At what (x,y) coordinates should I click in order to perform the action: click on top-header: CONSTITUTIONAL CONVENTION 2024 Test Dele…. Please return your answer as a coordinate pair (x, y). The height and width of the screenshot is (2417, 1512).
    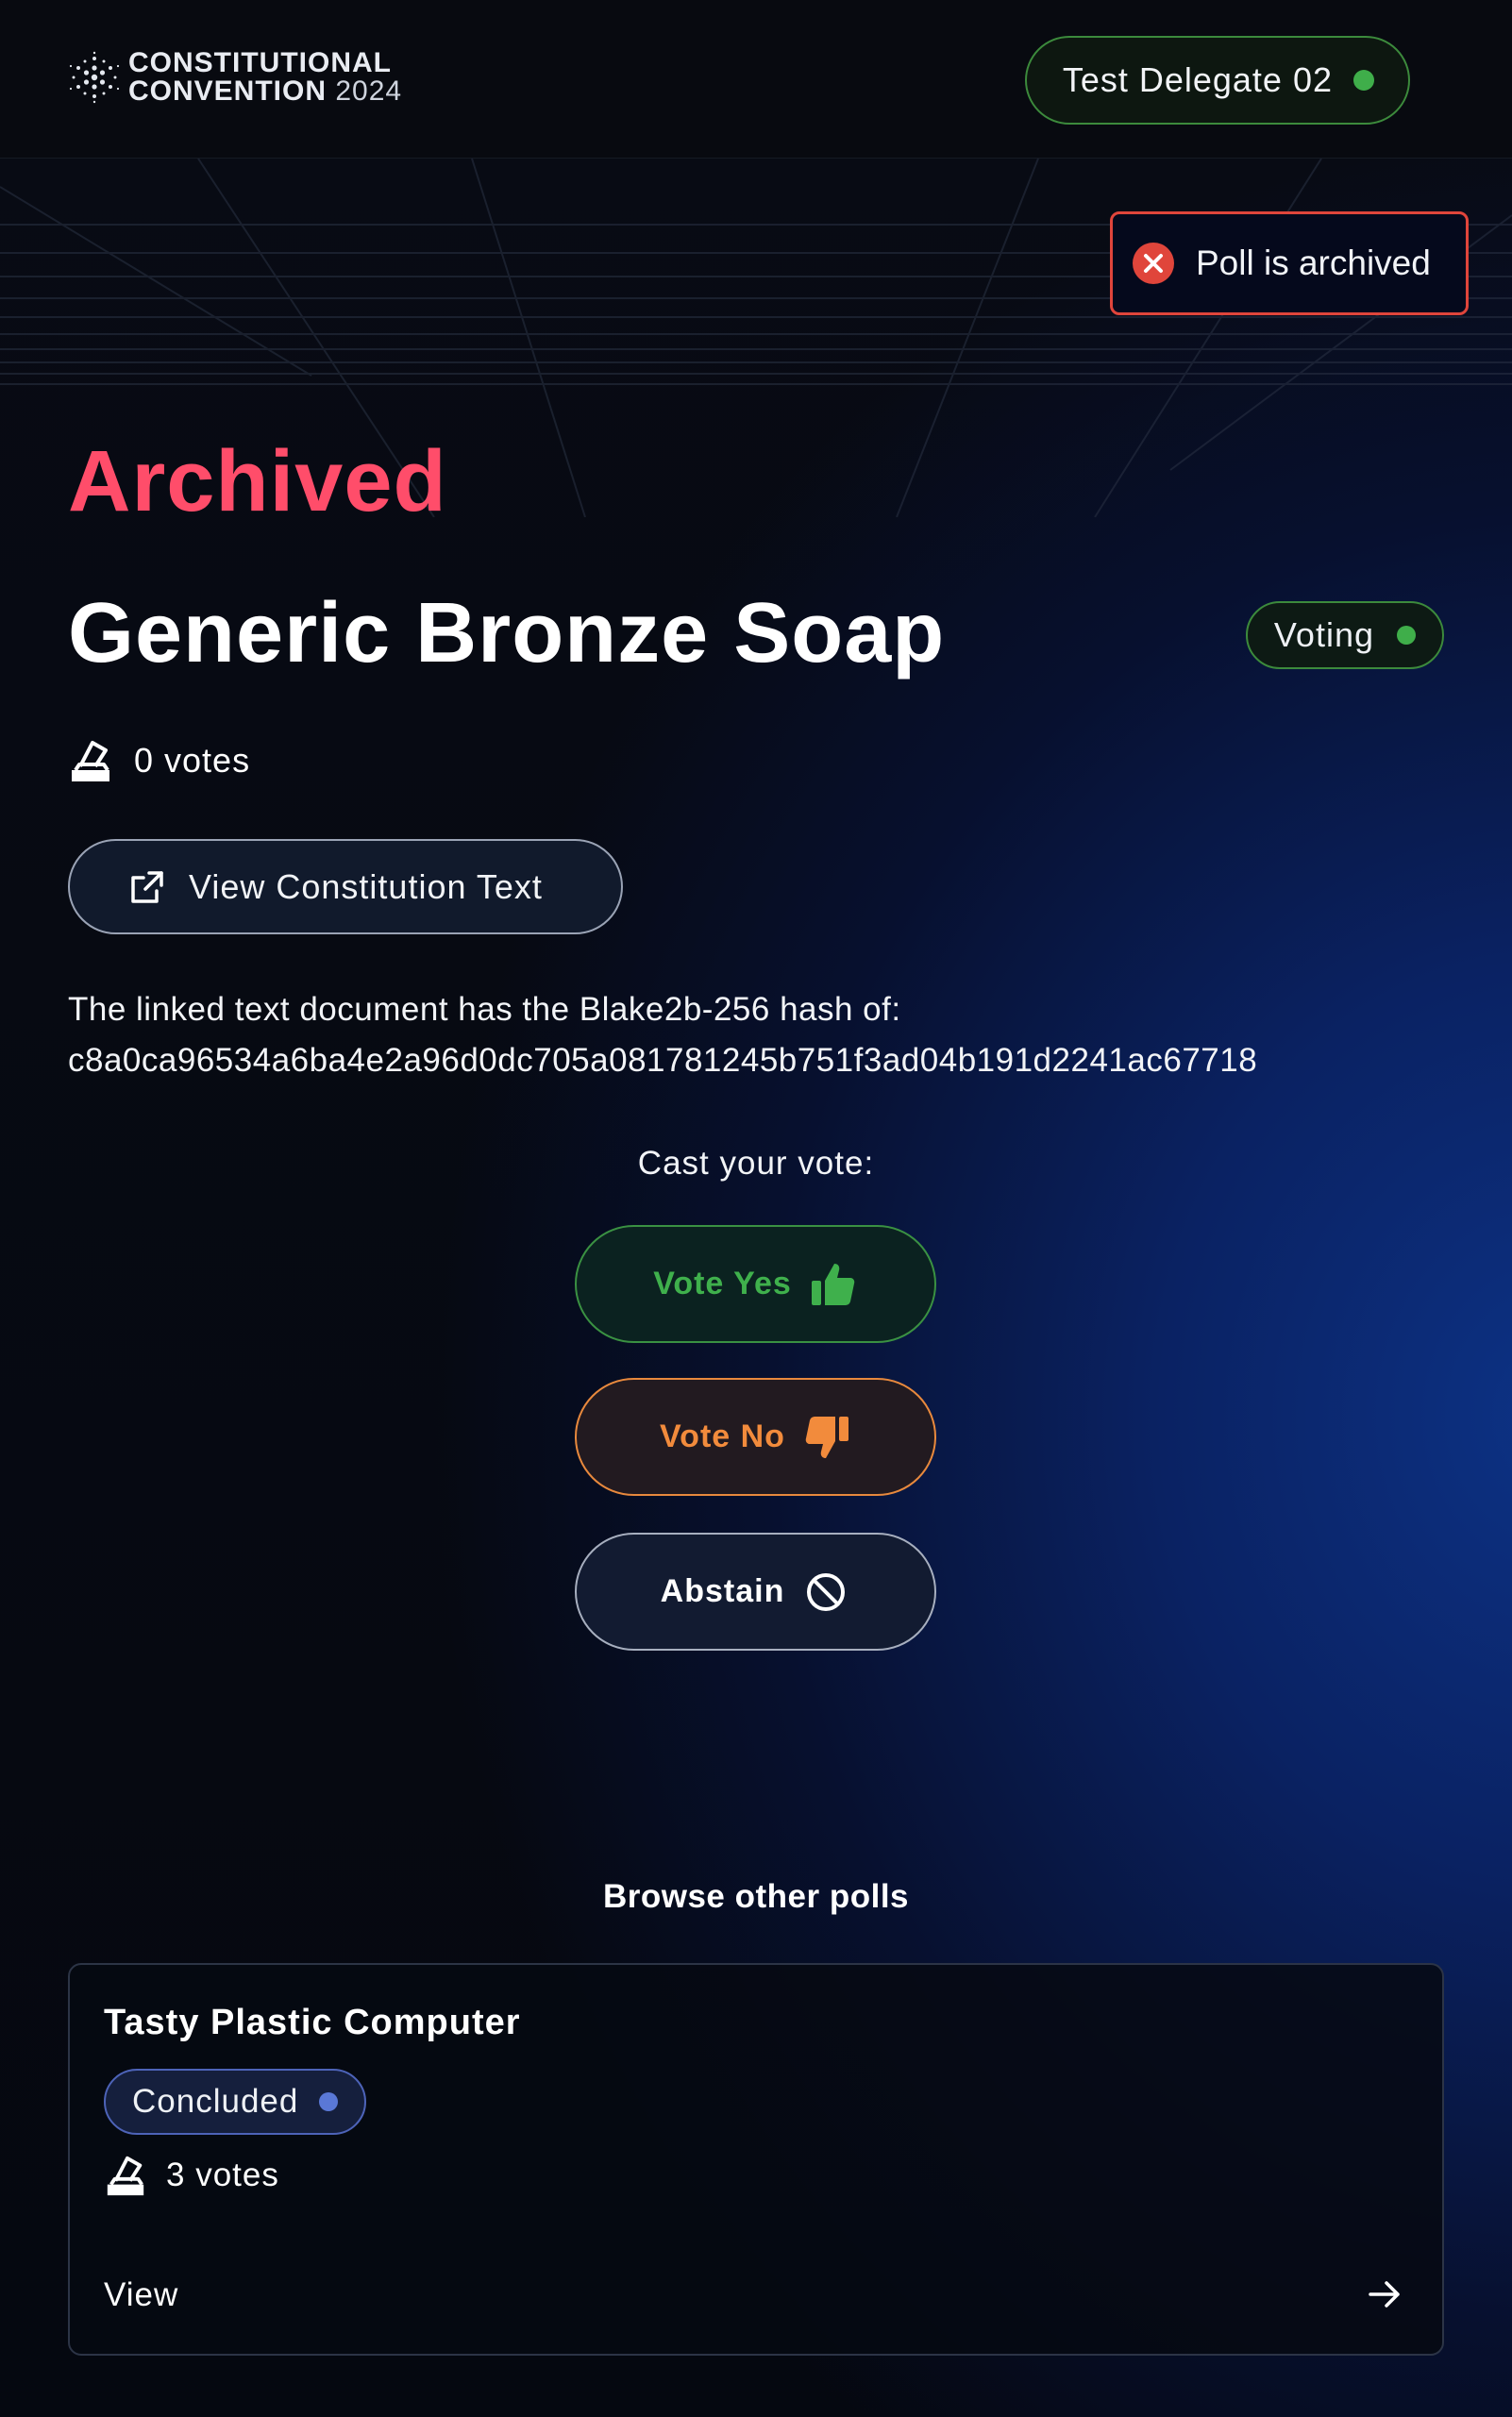
    Looking at the image, I should click on (756, 79).